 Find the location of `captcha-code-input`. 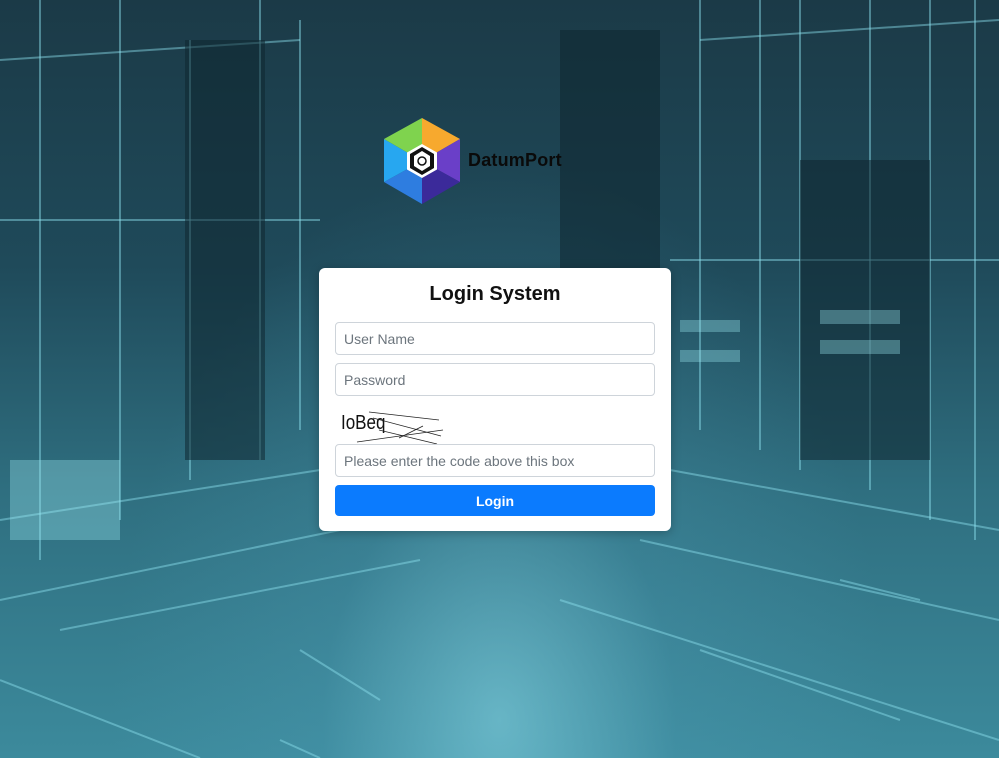

captcha-code-input is located at coordinates (495, 460).